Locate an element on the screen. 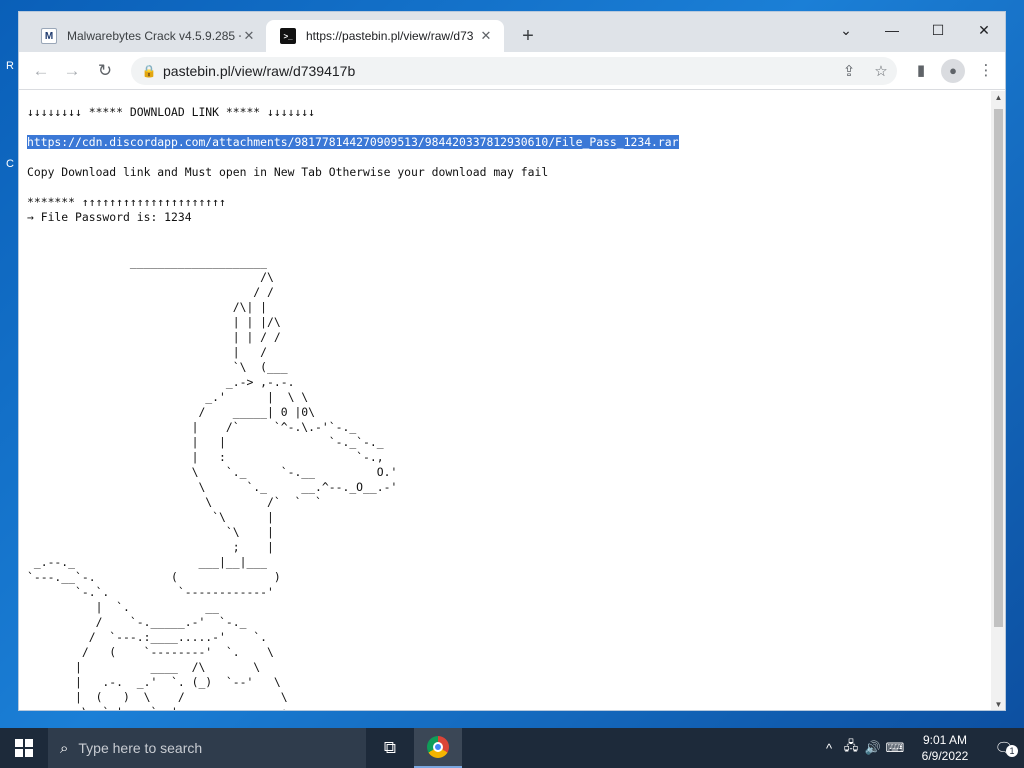 The image size is (1024, 768). tab-pastebin: >_ https://pastebin.pl/view/raw/d73 ✕ is located at coordinates (385, 36).